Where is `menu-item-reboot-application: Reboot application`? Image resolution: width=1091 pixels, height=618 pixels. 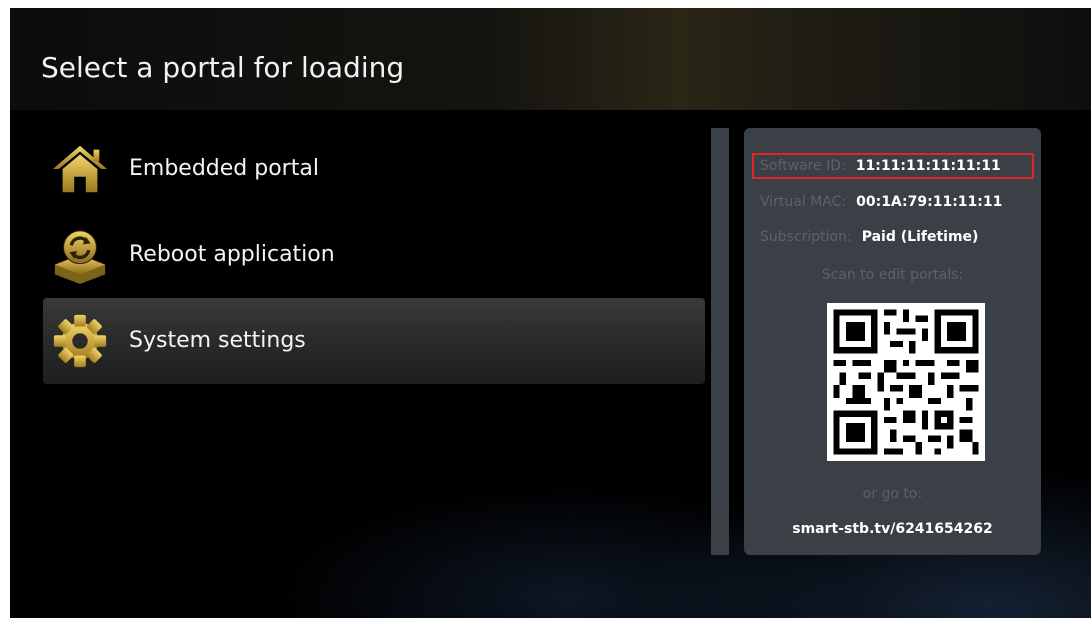 menu-item-reboot-application: Reboot application is located at coordinates (374, 255).